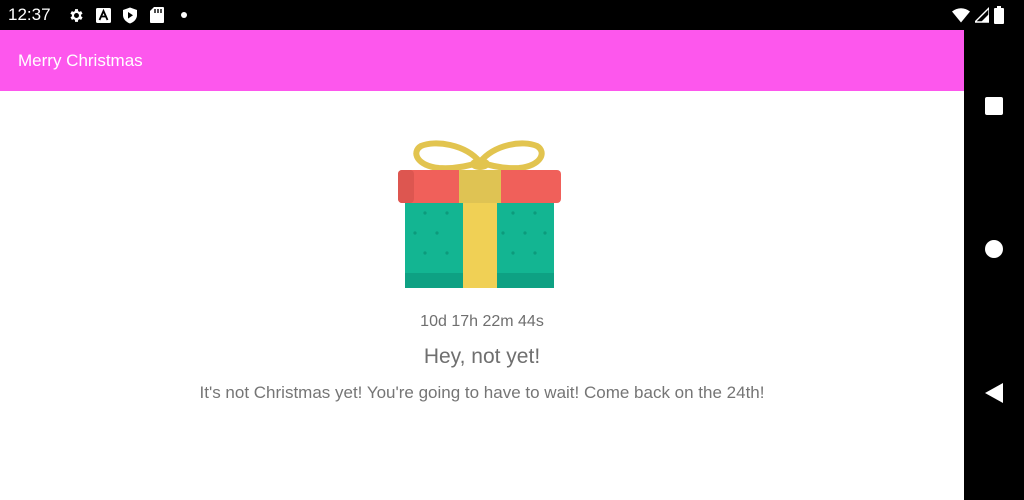 This screenshot has width=1024, height=500. What do you see at coordinates (994, 265) in the screenshot?
I see `navigation-bar` at bounding box center [994, 265].